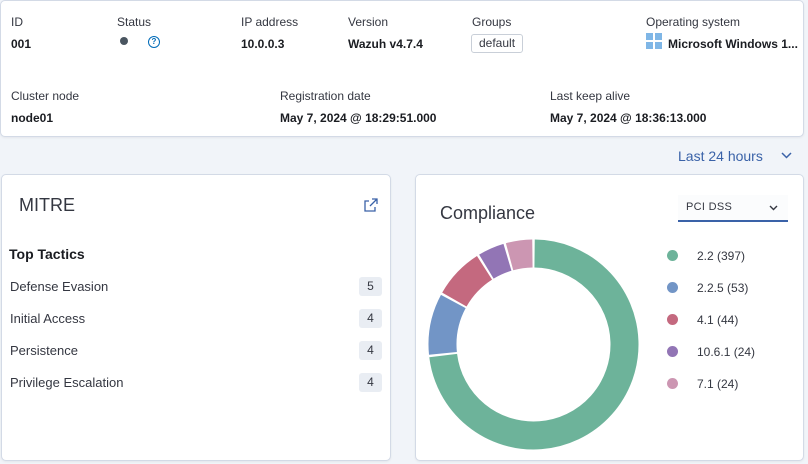 The width and height of the screenshot is (808, 464). Describe the element at coordinates (47, 254) in the screenshot. I see `top-tactics-heading: Top Tactics` at that location.